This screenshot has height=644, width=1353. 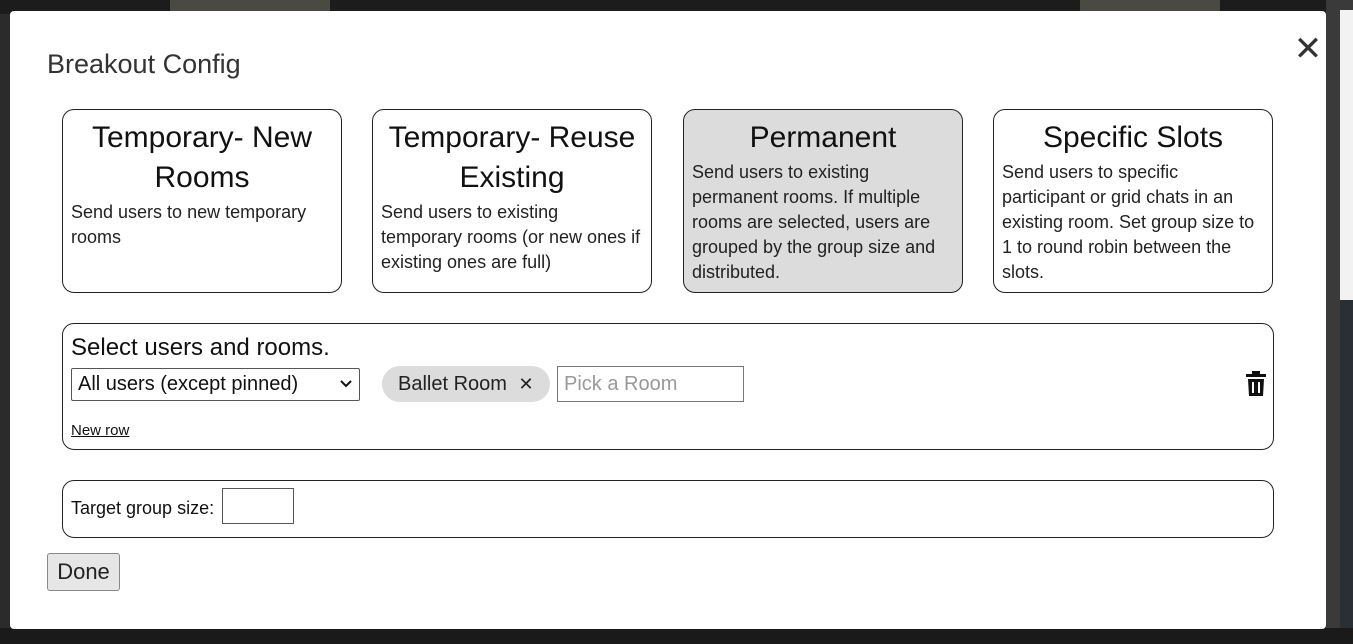 What do you see at coordinates (512, 157) in the screenshot?
I see `mode-card-title: Temporary- Reuse Existing` at bounding box center [512, 157].